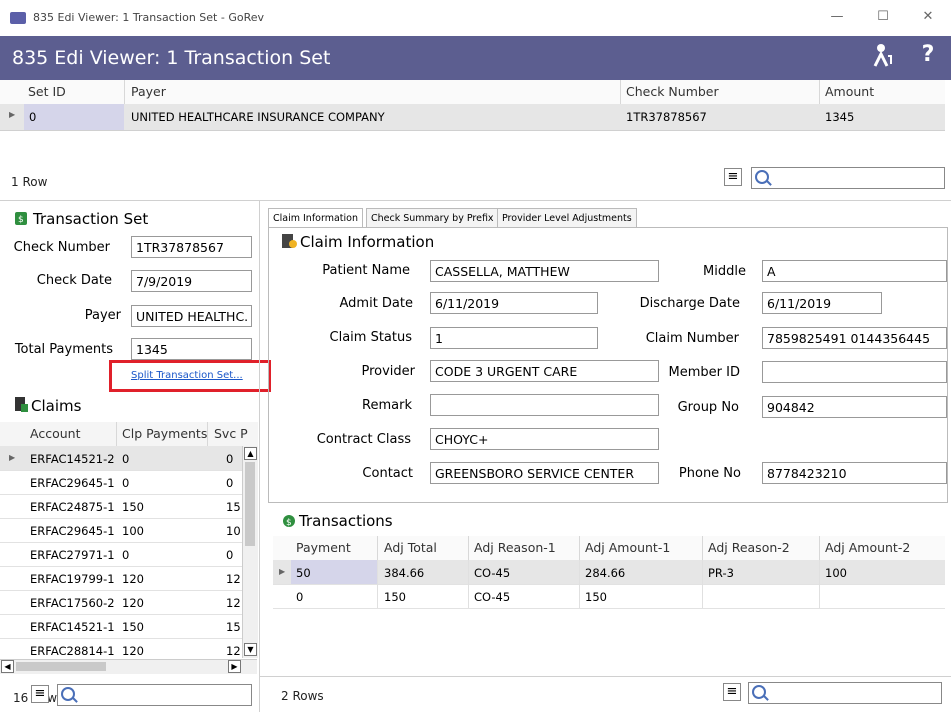 The height and width of the screenshot is (712, 951). What do you see at coordinates (845, 693) in the screenshot?
I see `transactions-search-input` at bounding box center [845, 693].